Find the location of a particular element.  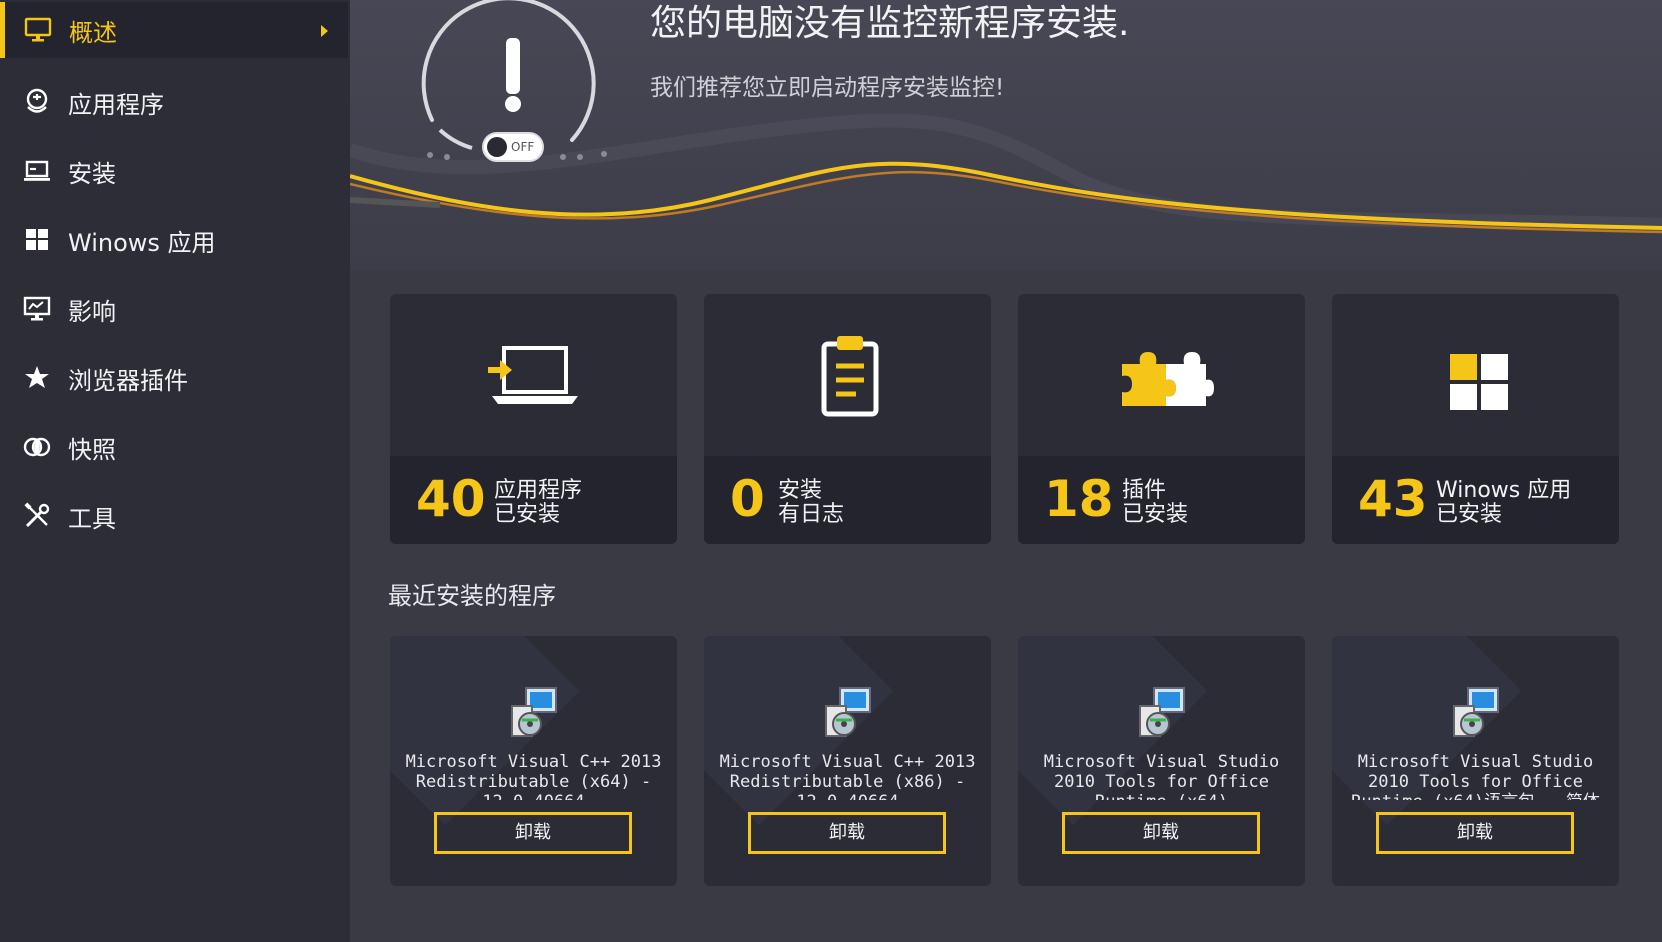

stat-card-bottom: 0 安装 有日志 is located at coordinates (847, 500).